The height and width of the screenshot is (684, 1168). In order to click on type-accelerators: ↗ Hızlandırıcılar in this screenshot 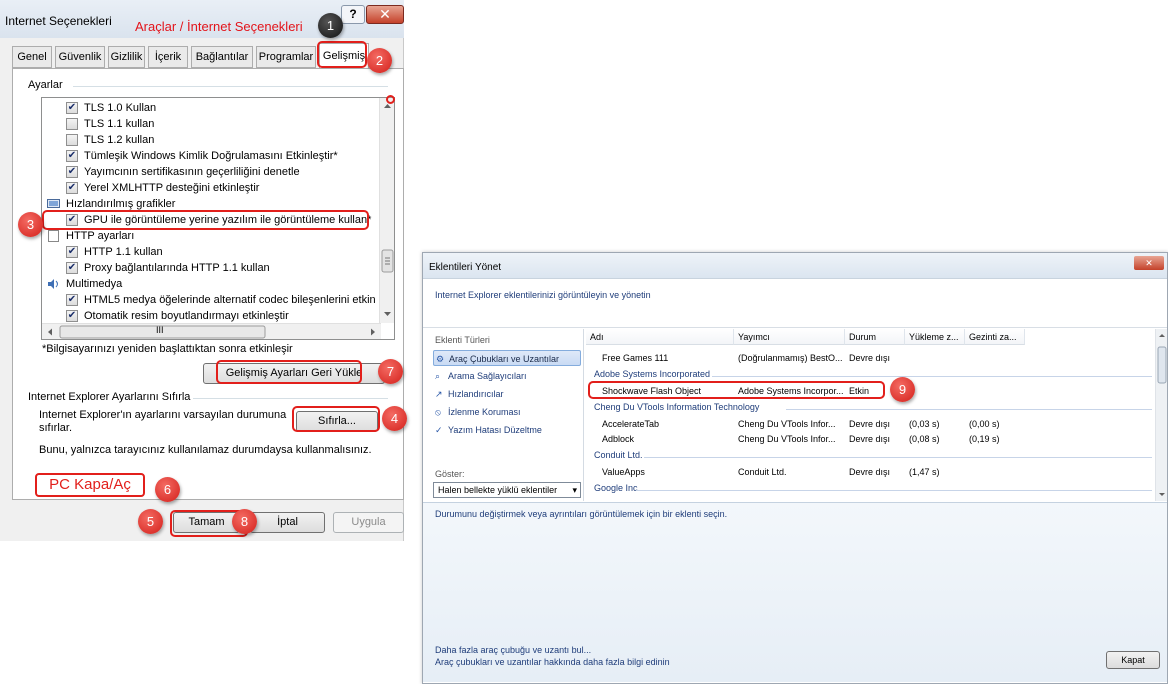, I will do `click(507, 394)`.